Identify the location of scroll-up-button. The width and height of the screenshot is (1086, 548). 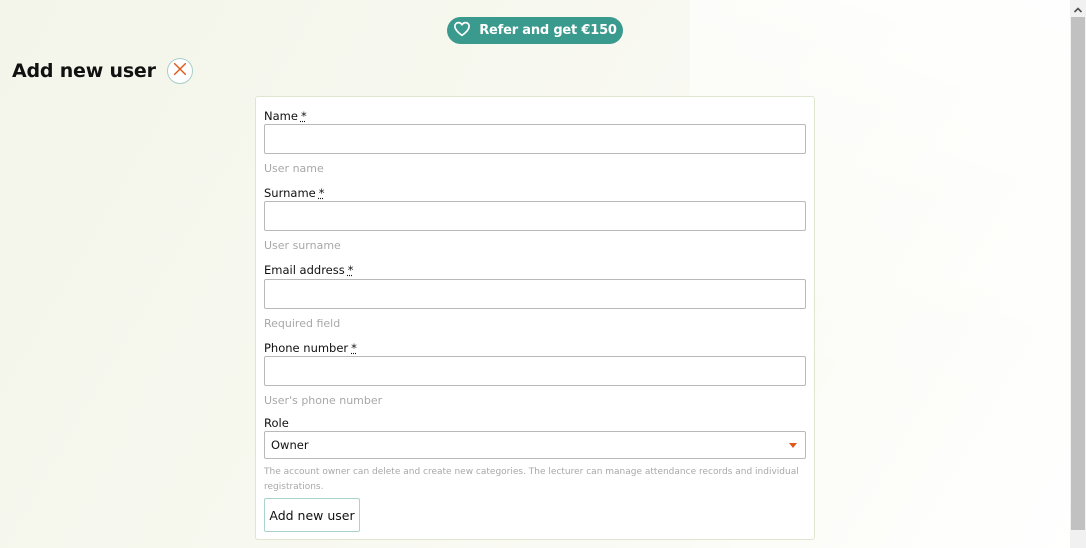
(1078, 8).